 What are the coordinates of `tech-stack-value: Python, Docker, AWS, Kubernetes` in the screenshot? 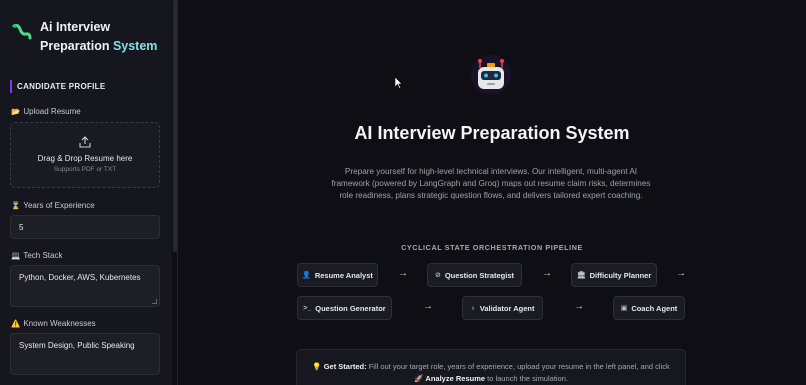 It's located at (80, 277).